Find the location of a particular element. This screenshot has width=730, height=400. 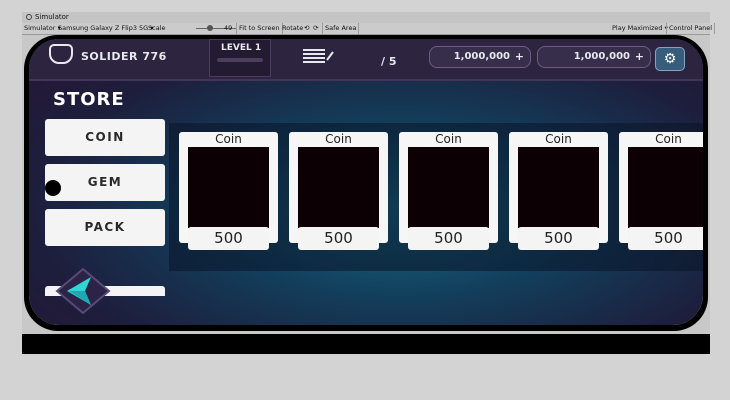

play-mode-dropdown: Play Maximized ▾ is located at coordinates (640, 28).